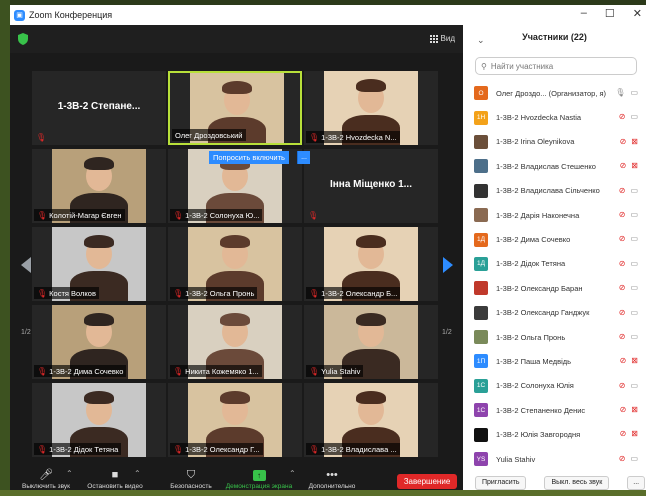 The image size is (646, 496). What do you see at coordinates (481, 410) in the screenshot?
I see `participant-avatar: 1С` at bounding box center [481, 410].